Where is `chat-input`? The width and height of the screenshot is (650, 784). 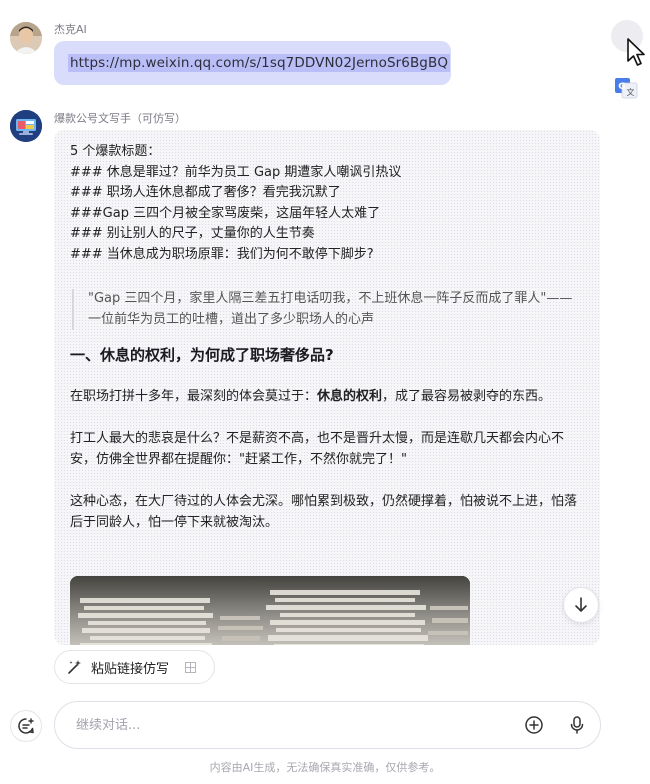
chat-input is located at coordinates (286, 725).